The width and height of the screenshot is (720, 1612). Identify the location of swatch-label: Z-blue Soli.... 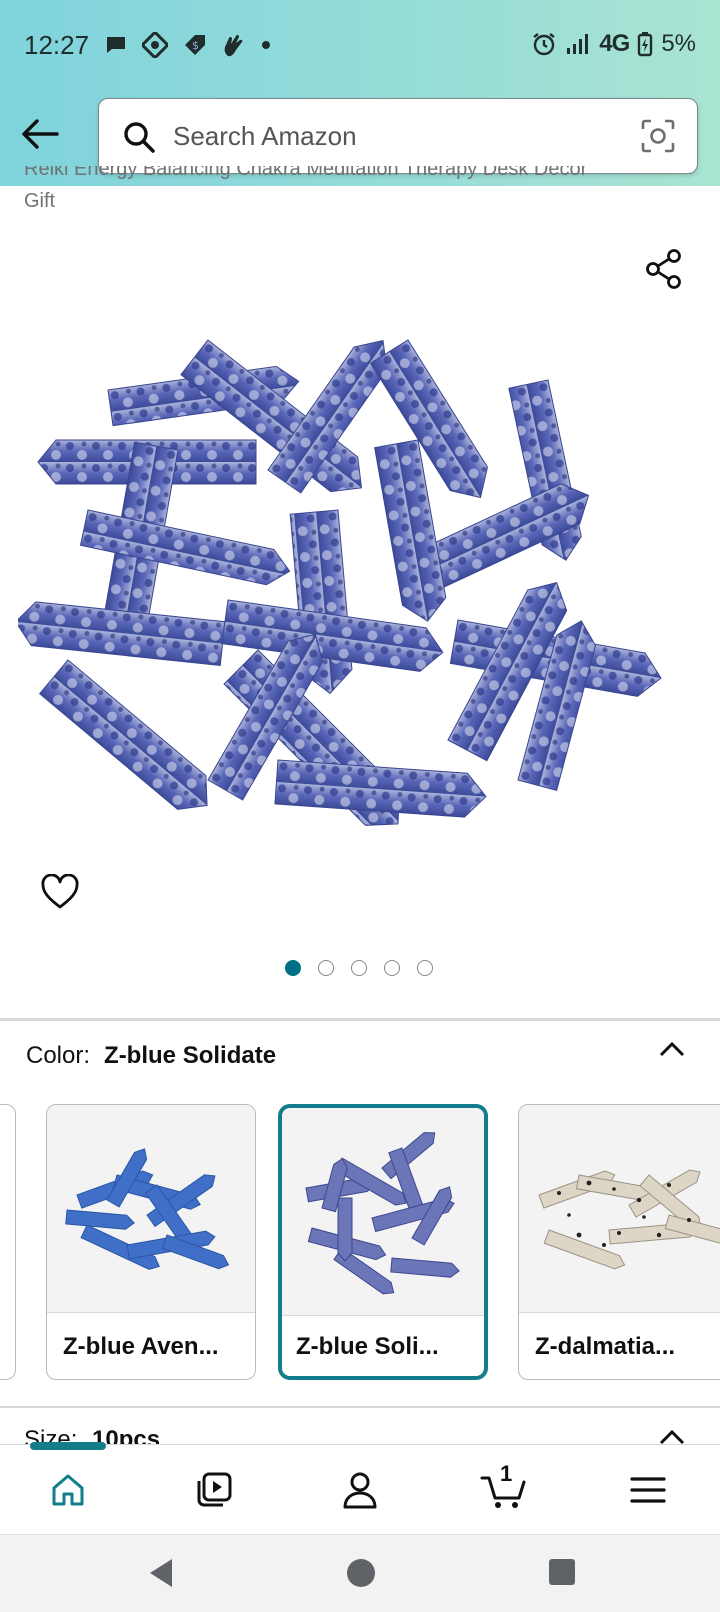
(367, 1346).